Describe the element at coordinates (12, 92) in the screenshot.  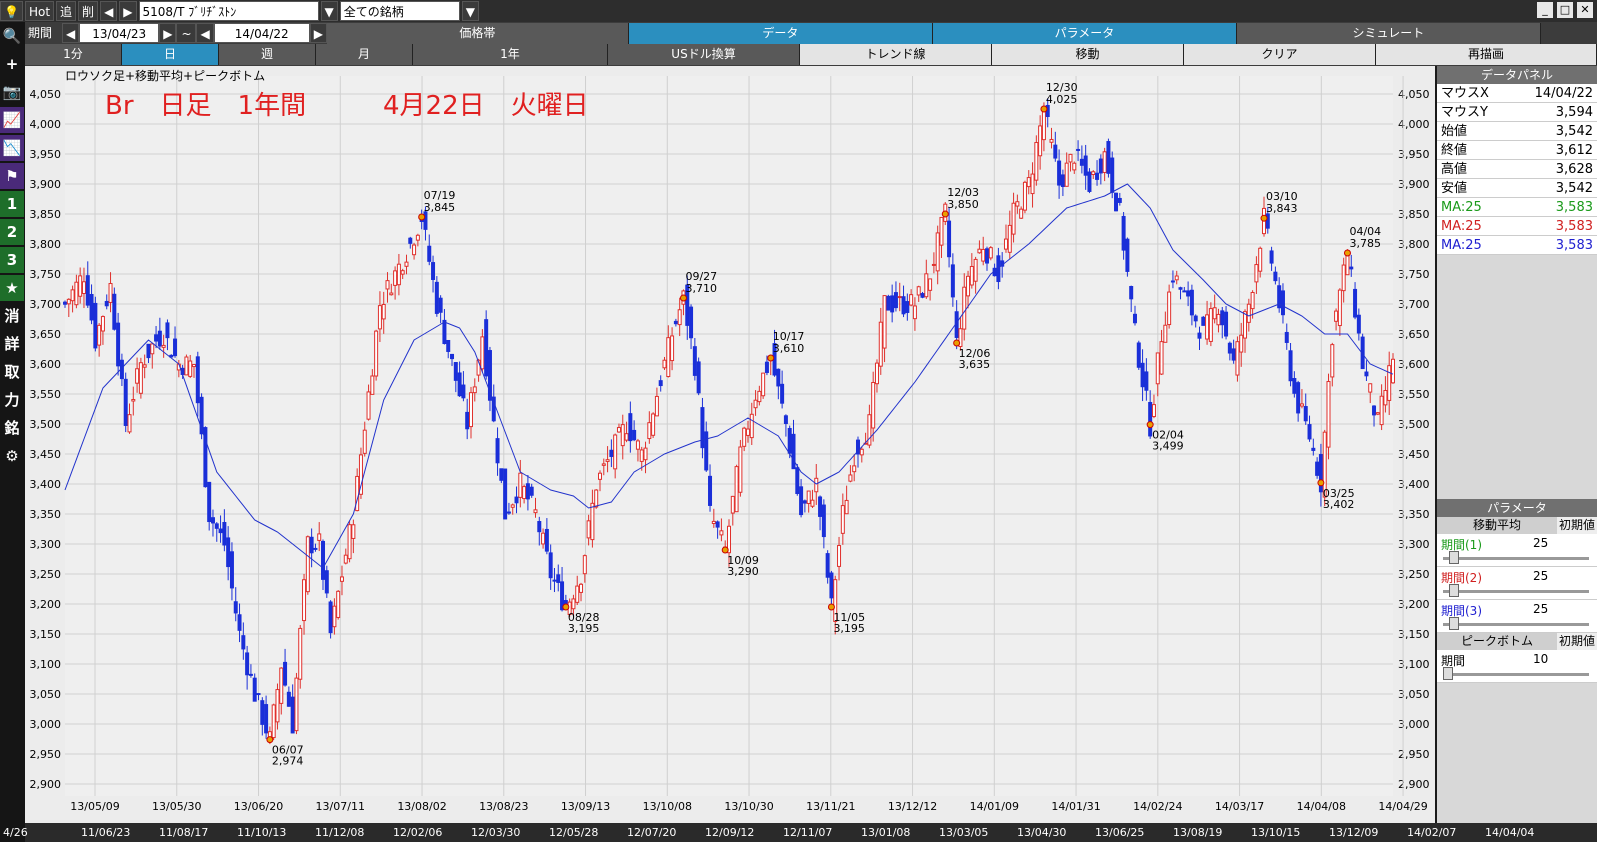
I see `side-tool-2: 📷` at that location.